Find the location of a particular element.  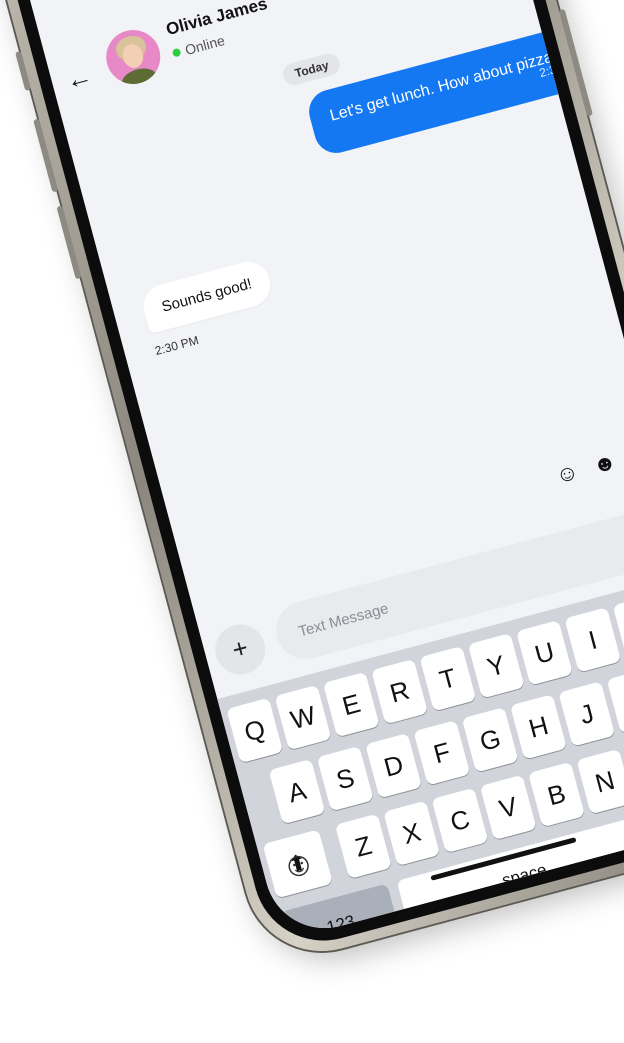

attach-plus-button: + is located at coordinates (240, 649).